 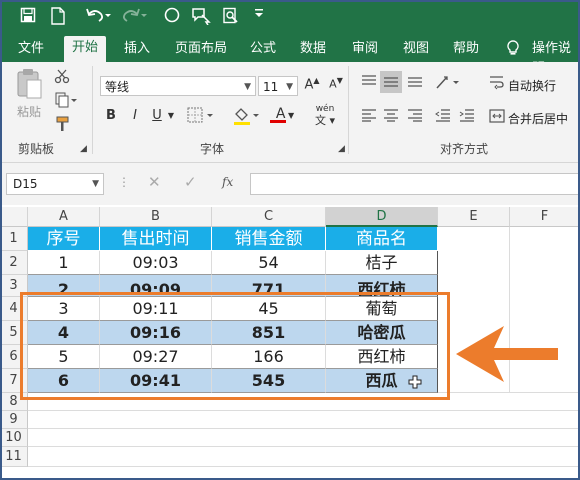 I want to click on paste-label: 粘贴, so click(x=28, y=112).